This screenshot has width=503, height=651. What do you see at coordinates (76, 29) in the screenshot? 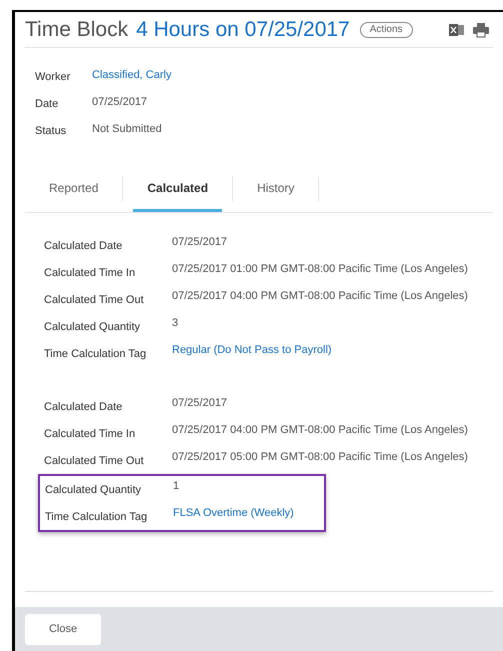
I see `page-title: Time Block` at bounding box center [76, 29].